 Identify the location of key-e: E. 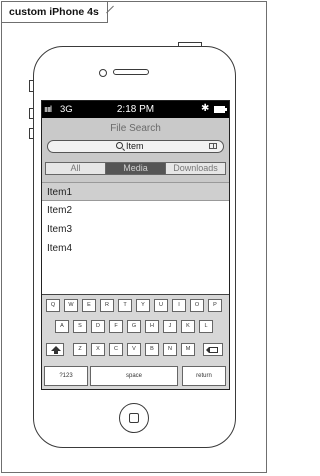
(89, 305).